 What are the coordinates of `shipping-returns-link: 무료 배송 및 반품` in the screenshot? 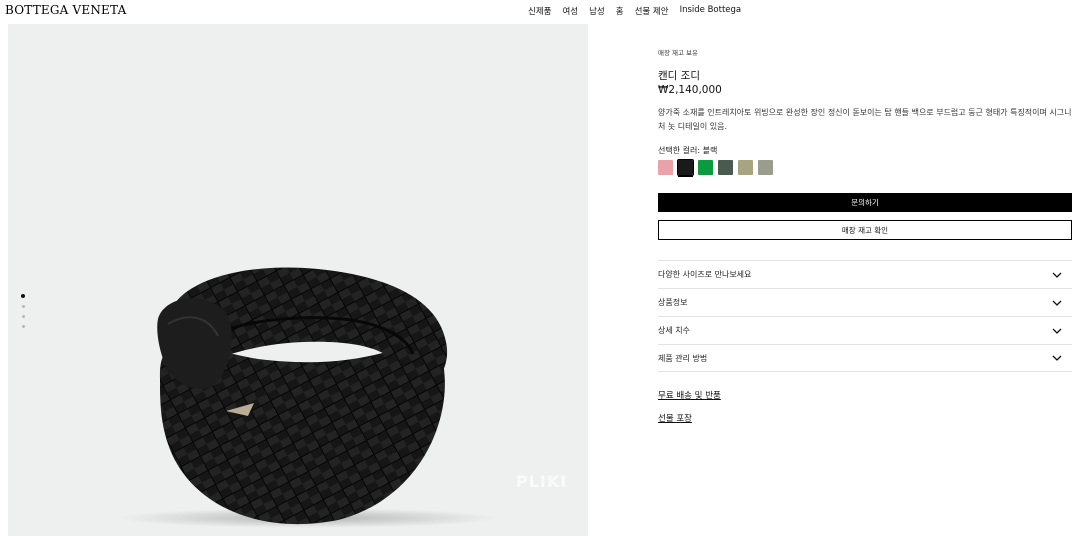 It's located at (689, 395).